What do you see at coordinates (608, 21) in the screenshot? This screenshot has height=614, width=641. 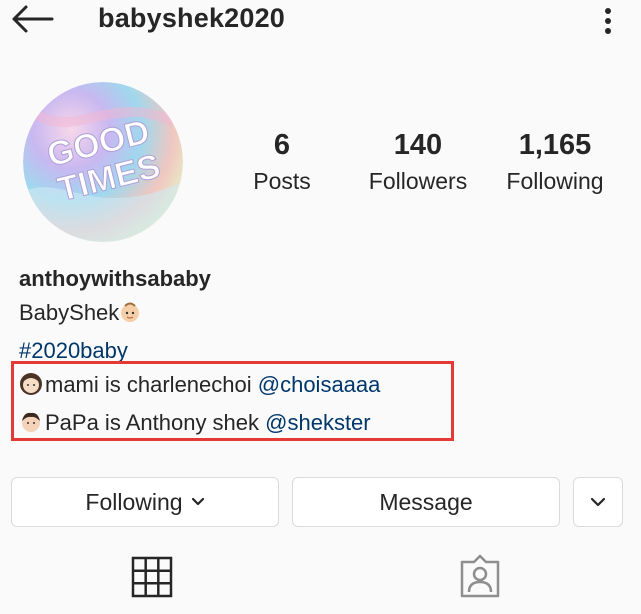 I see `more-vertical-icon` at bounding box center [608, 21].